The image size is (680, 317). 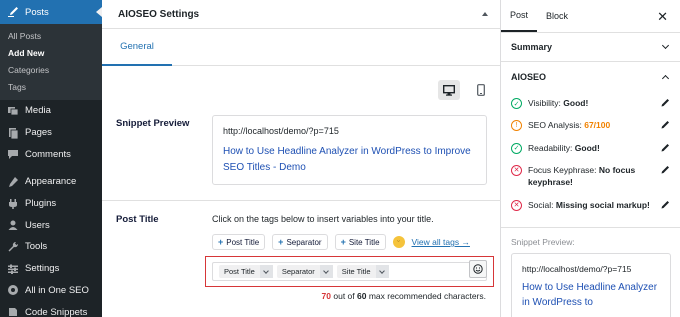 What do you see at coordinates (441, 242) in the screenshot?
I see `view-all-tags-link: View all tags →` at bounding box center [441, 242].